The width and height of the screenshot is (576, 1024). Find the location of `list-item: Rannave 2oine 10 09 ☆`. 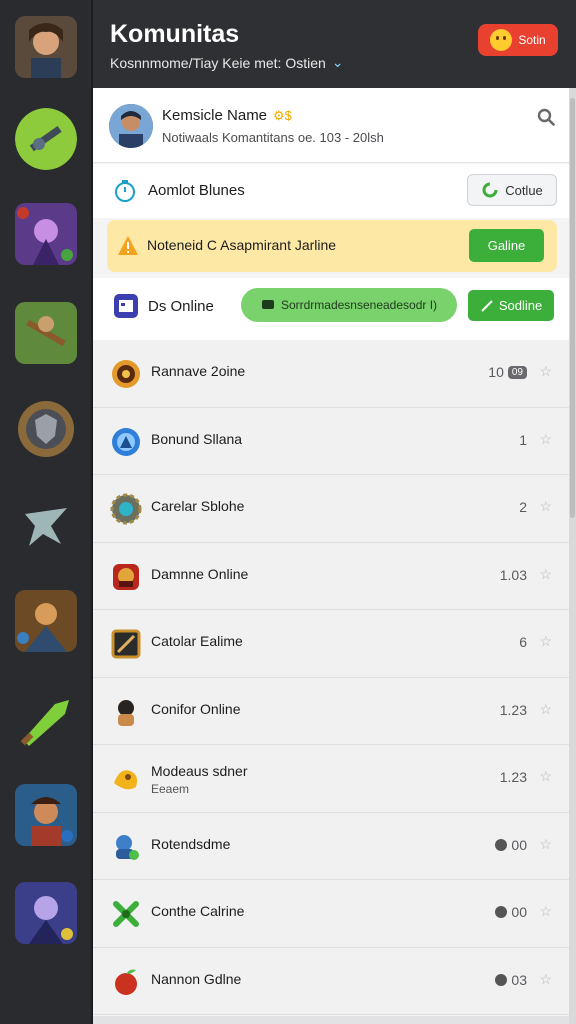

list-item: Rannave 2oine 10 09 ☆ is located at coordinates (331, 374).